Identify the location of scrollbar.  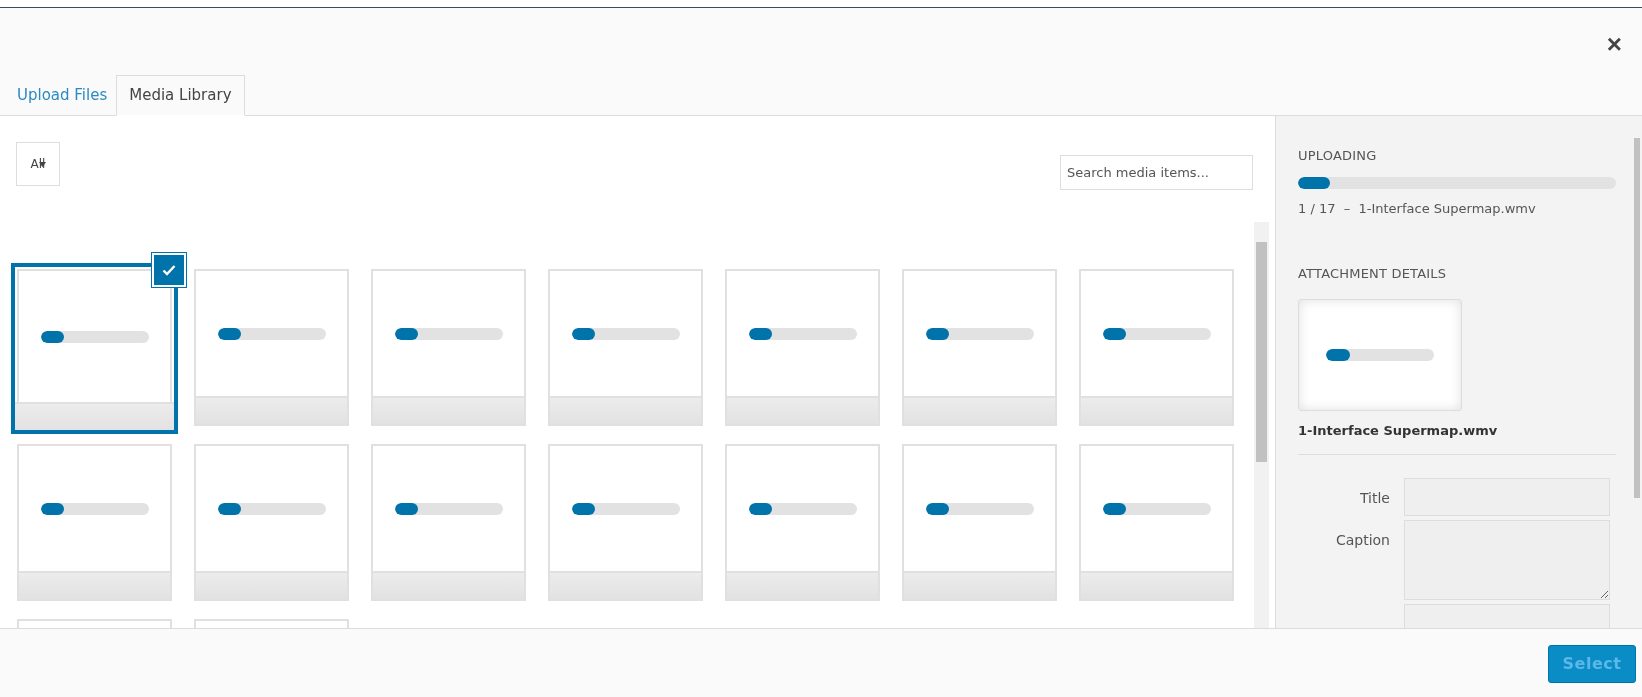
(1261, 425).